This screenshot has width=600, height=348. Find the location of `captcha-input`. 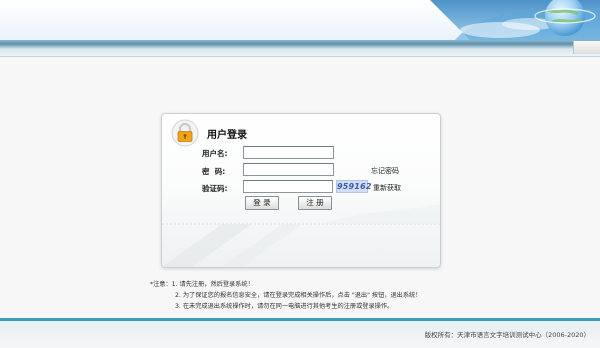

captcha-input is located at coordinates (288, 186).